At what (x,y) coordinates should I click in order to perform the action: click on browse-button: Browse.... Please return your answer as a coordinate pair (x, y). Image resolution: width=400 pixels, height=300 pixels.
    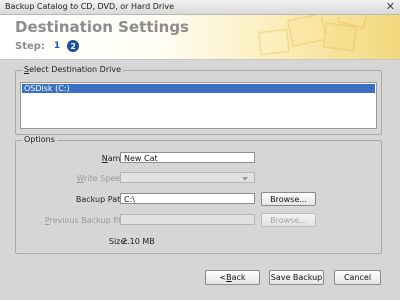
    Looking at the image, I should click on (288, 199).